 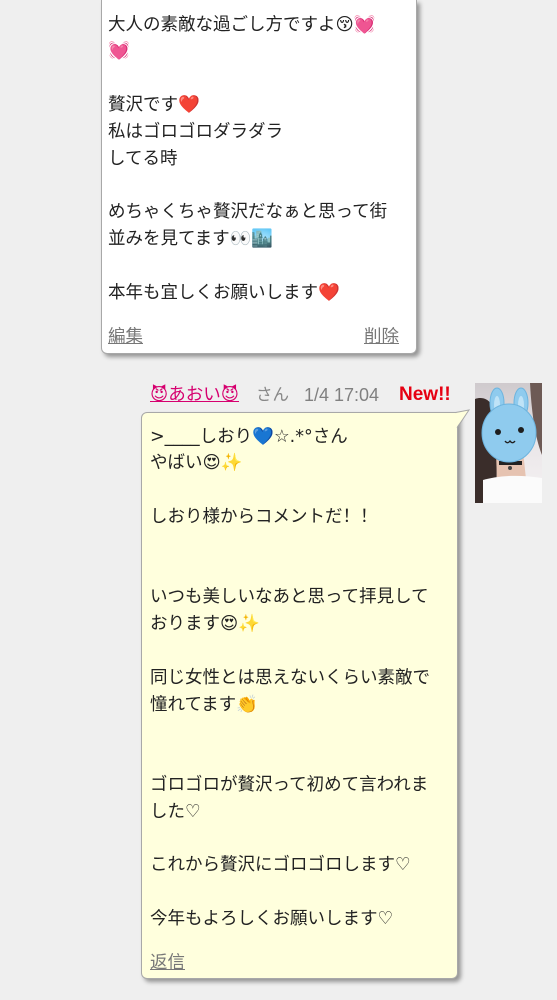 I want to click on comment-line: 並みを見てます👀🏙️, so click(x=191, y=238).